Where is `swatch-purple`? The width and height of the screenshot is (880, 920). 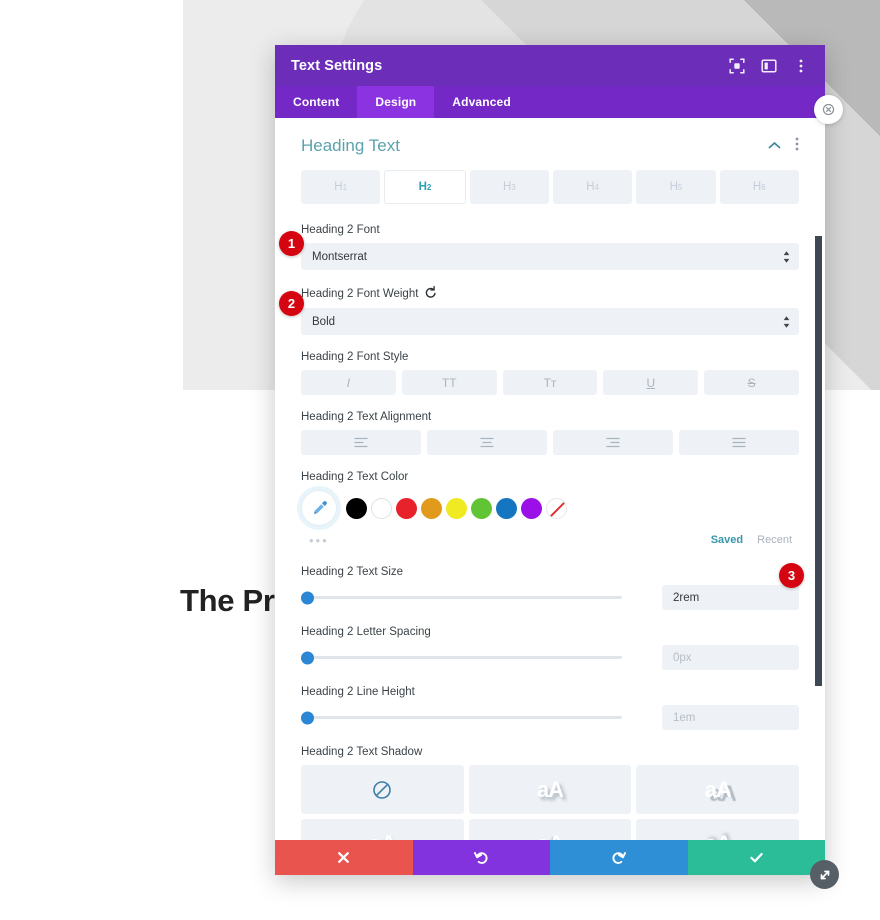
swatch-purple is located at coordinates (531, 508).